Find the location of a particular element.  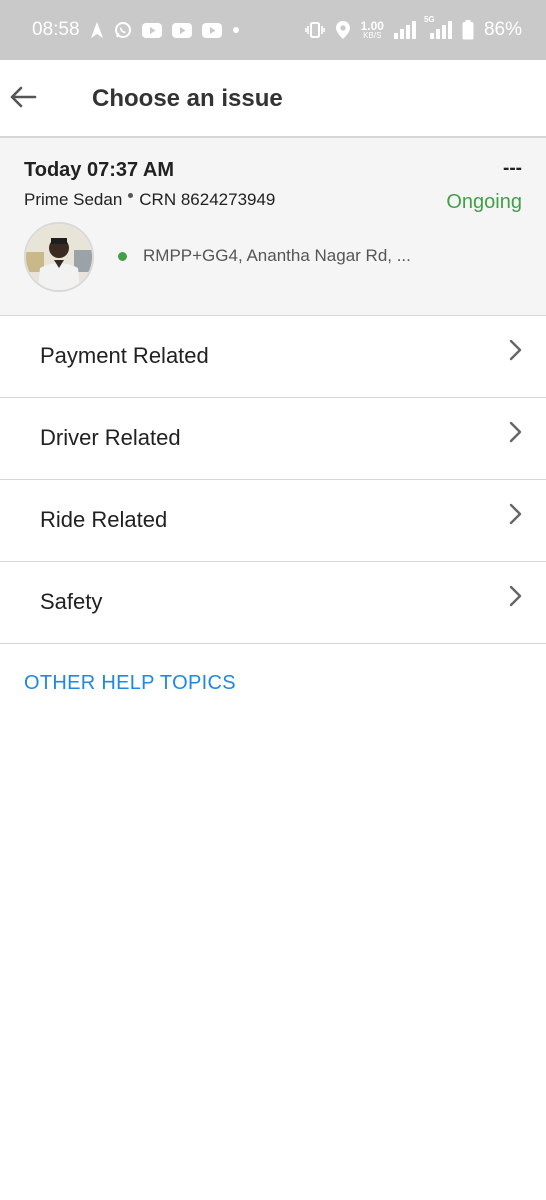

other-help-topics-link: OTHER HELP TOPICS is located at coordinates (130, 683).